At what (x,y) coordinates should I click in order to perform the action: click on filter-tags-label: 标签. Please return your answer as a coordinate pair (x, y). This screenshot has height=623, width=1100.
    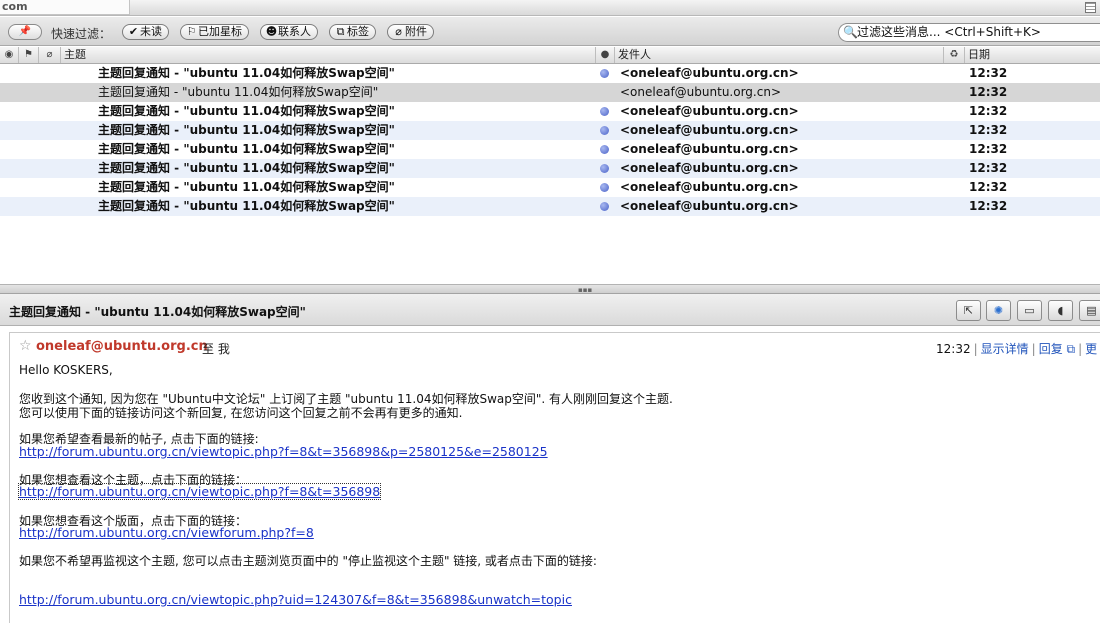
    Looking at the image, I should click on (358, 31).